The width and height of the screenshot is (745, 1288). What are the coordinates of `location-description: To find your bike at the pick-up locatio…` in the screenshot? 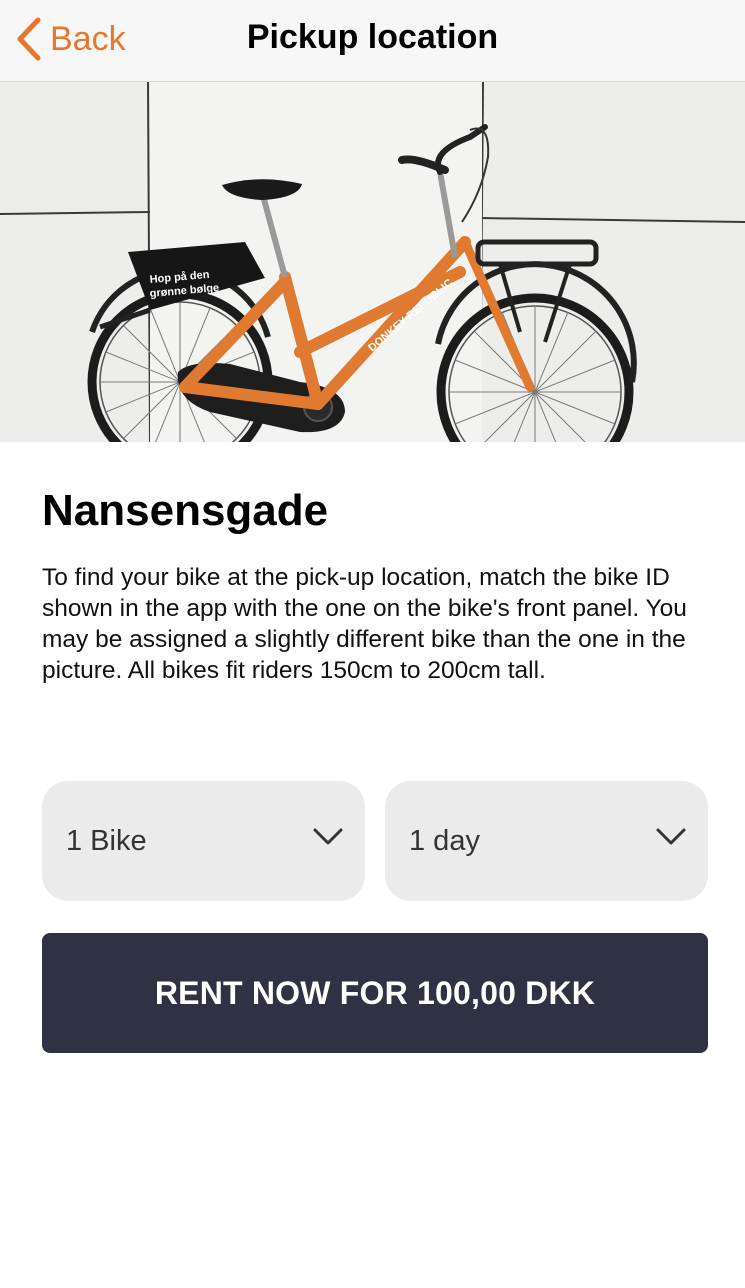 It's located at (364, 624).